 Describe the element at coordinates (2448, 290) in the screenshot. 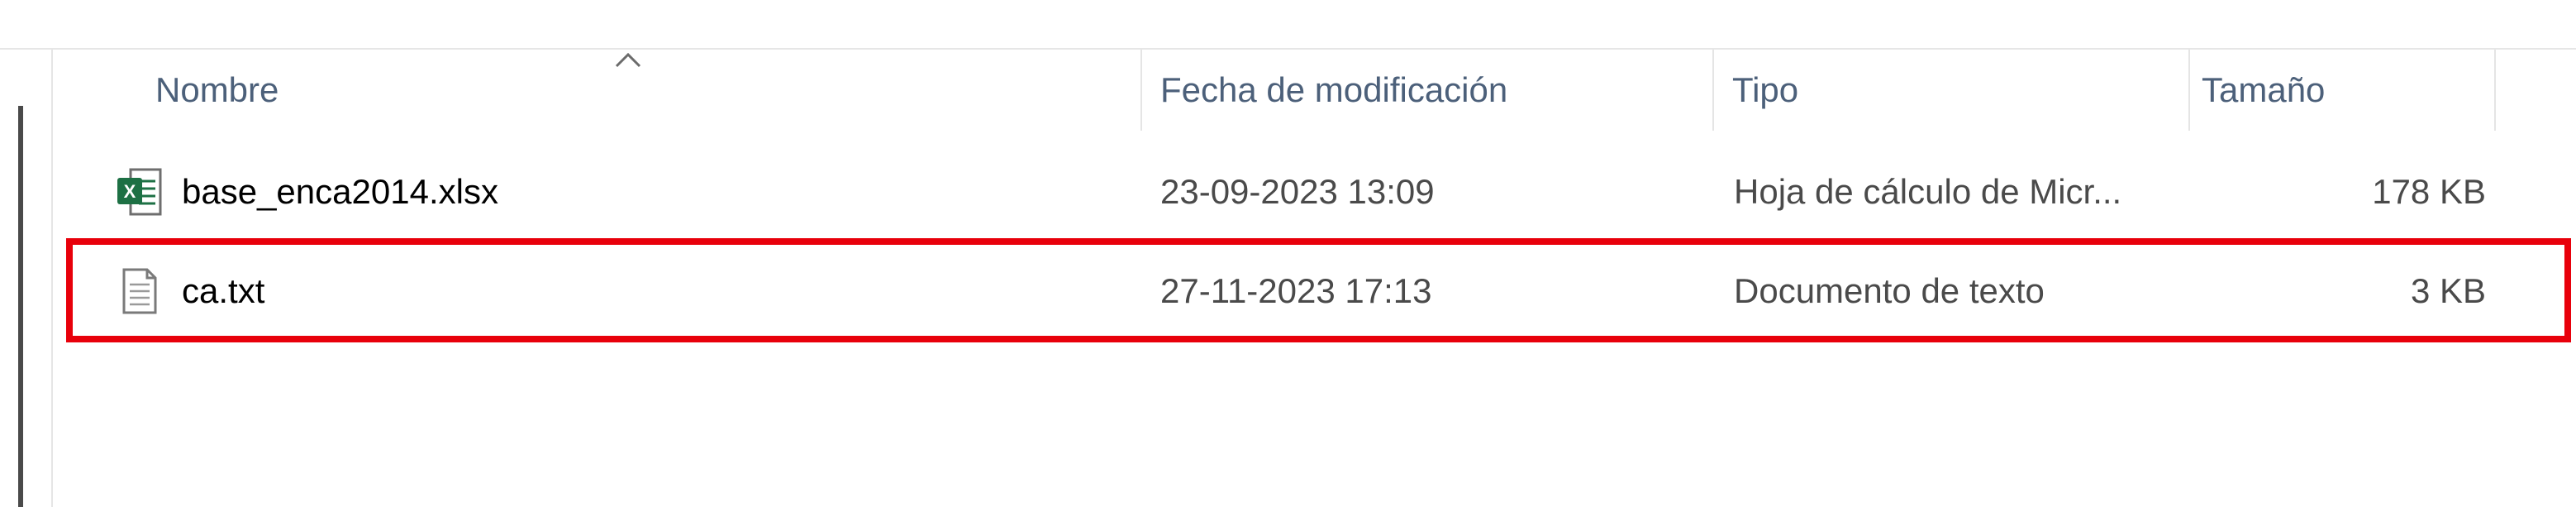

I see `file-size: 3 KB` at that location.